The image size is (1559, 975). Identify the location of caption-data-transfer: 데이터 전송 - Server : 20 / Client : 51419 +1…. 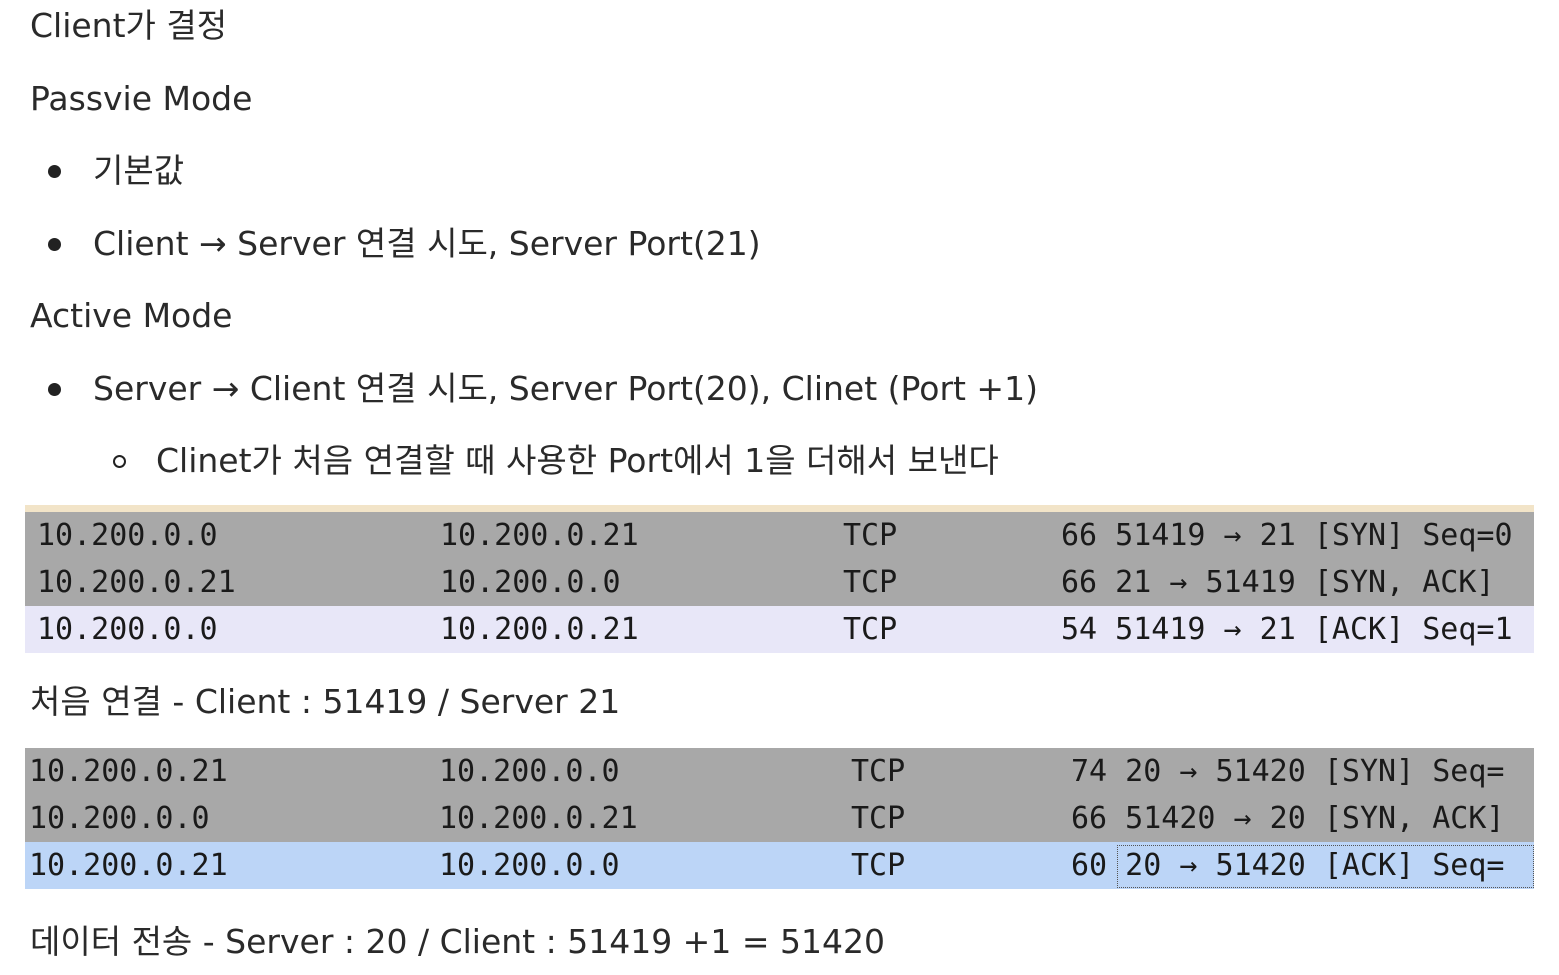
(457, 941).